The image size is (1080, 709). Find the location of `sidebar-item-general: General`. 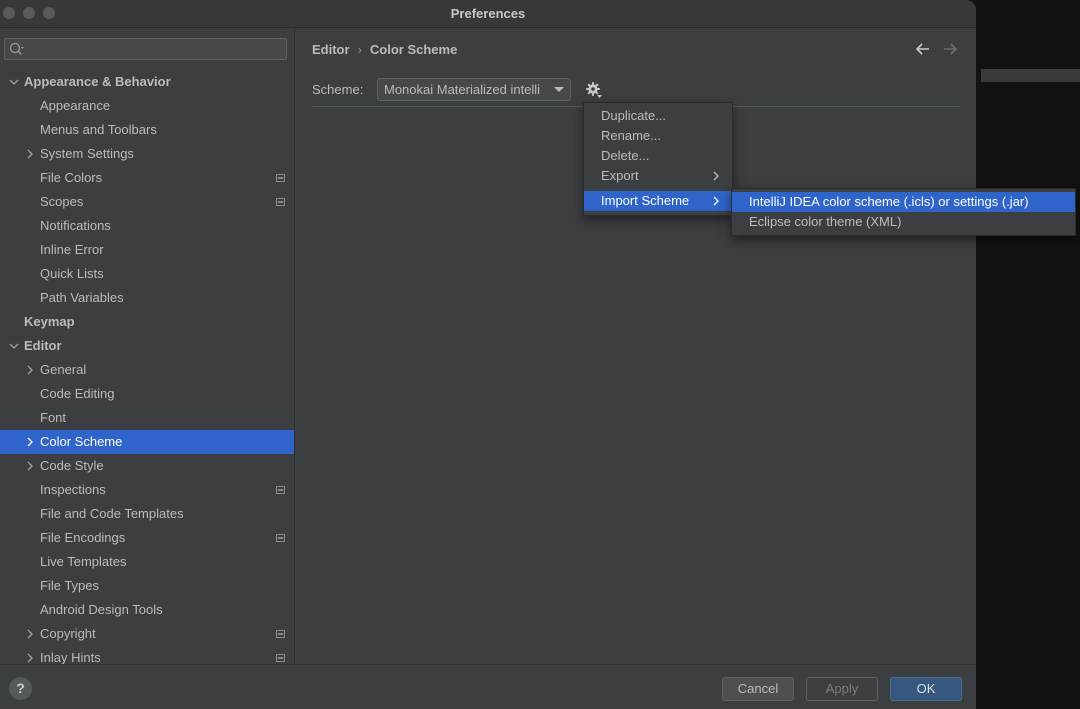

sidebar-item-general: General is located at coordinates (147, 370).